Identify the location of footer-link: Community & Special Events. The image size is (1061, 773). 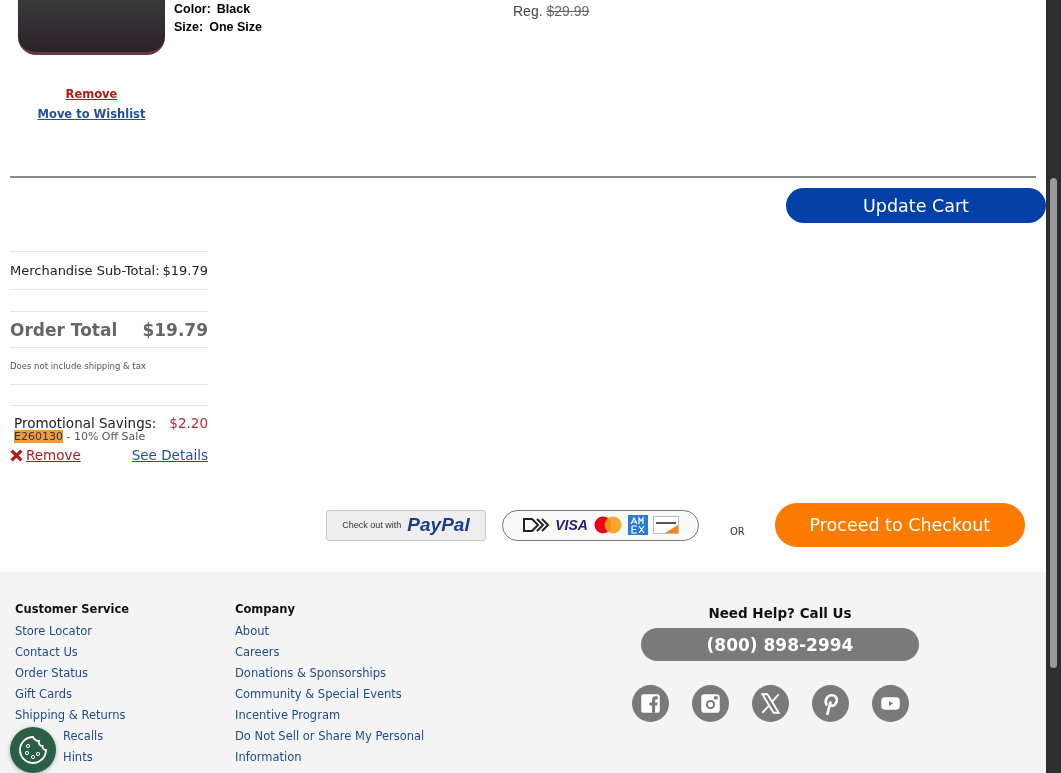
(318, 694).